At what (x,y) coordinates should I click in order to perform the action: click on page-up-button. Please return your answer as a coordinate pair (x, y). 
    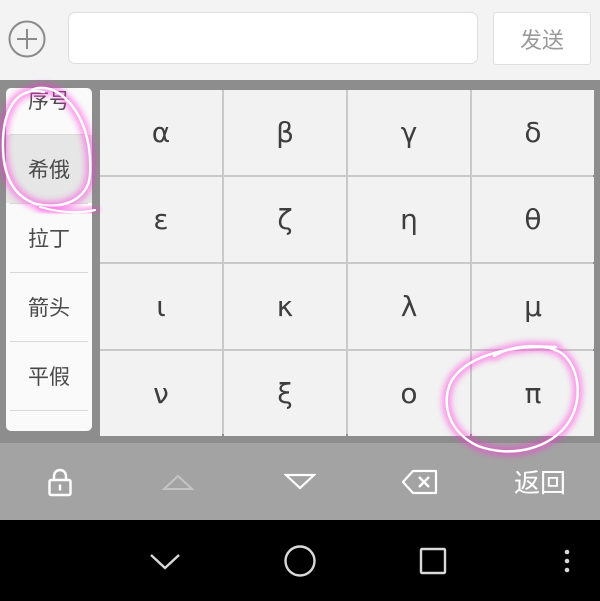
    Looking at the image, I should click on (178, 481).